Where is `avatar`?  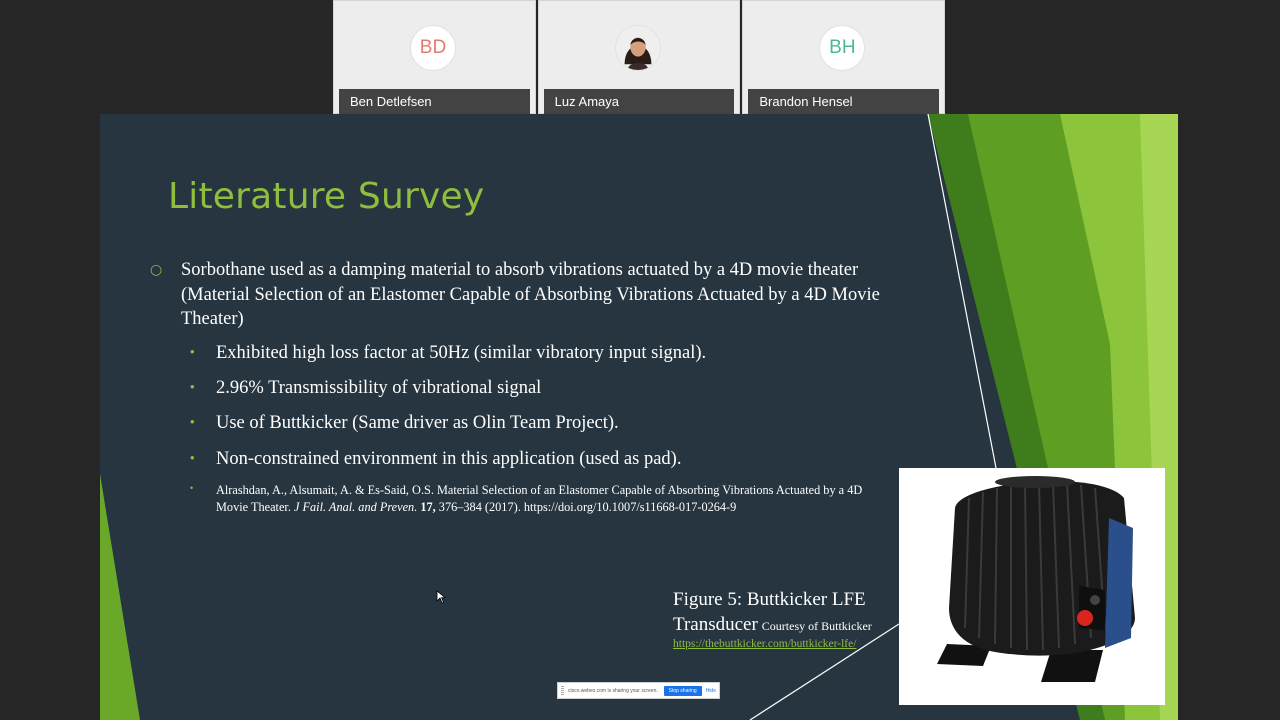
avatar is located at coordinates (637, 48).